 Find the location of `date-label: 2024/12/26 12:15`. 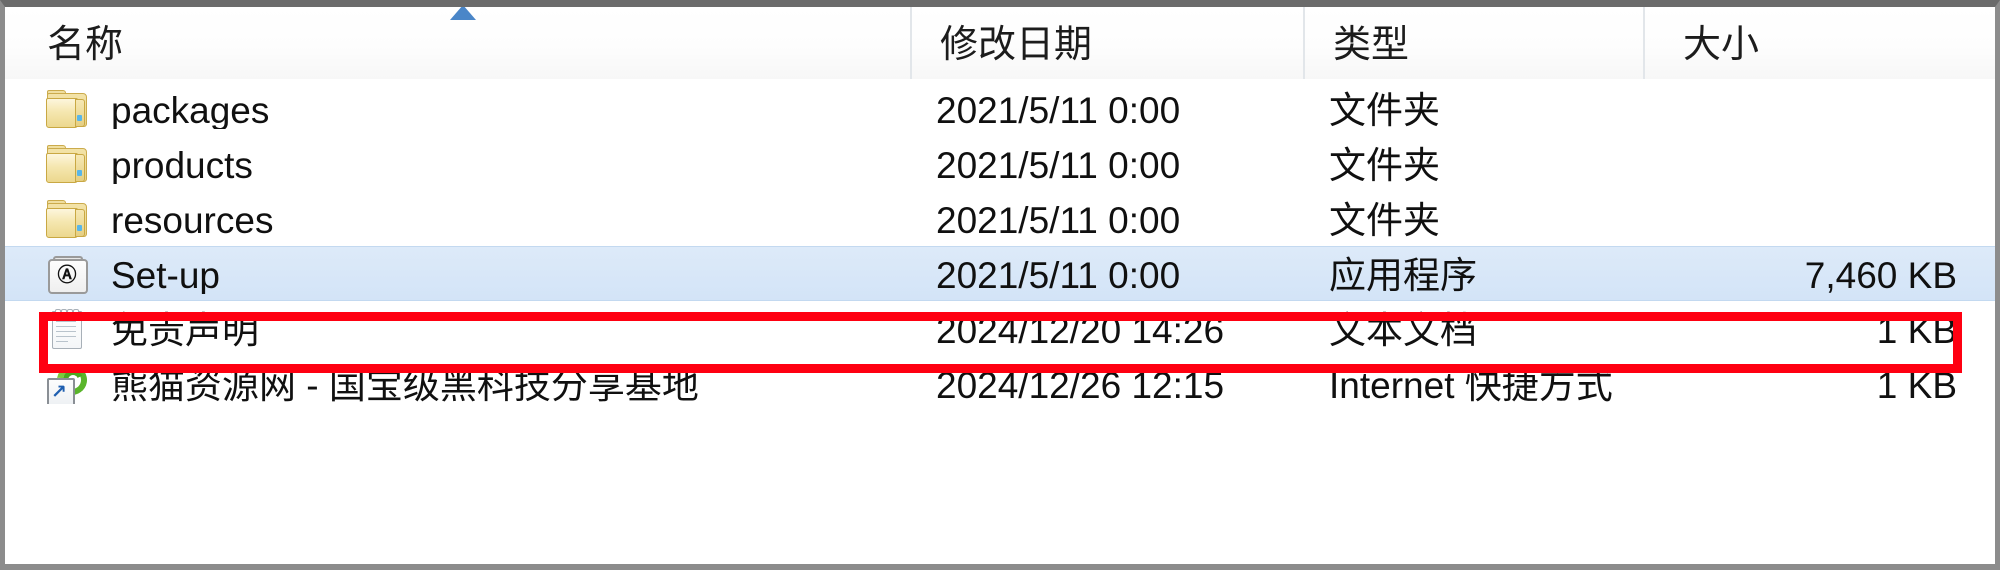

date-label: 2024/12/26 12:15 is located at coordinates (1080, 384).